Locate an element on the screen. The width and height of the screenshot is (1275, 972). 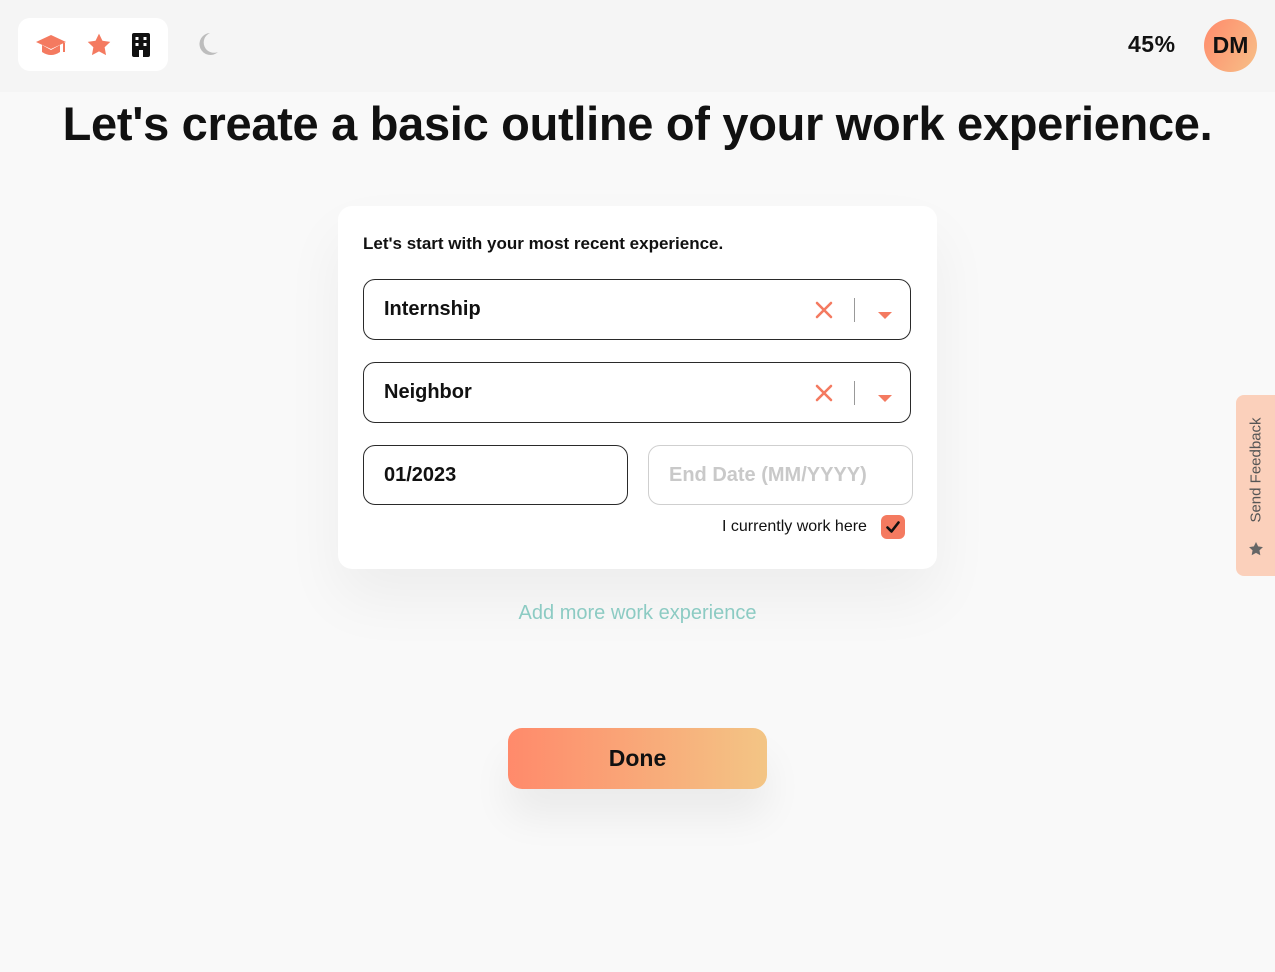
add-more-experience-link: Add more work experience is located at coordinates (637, 613).